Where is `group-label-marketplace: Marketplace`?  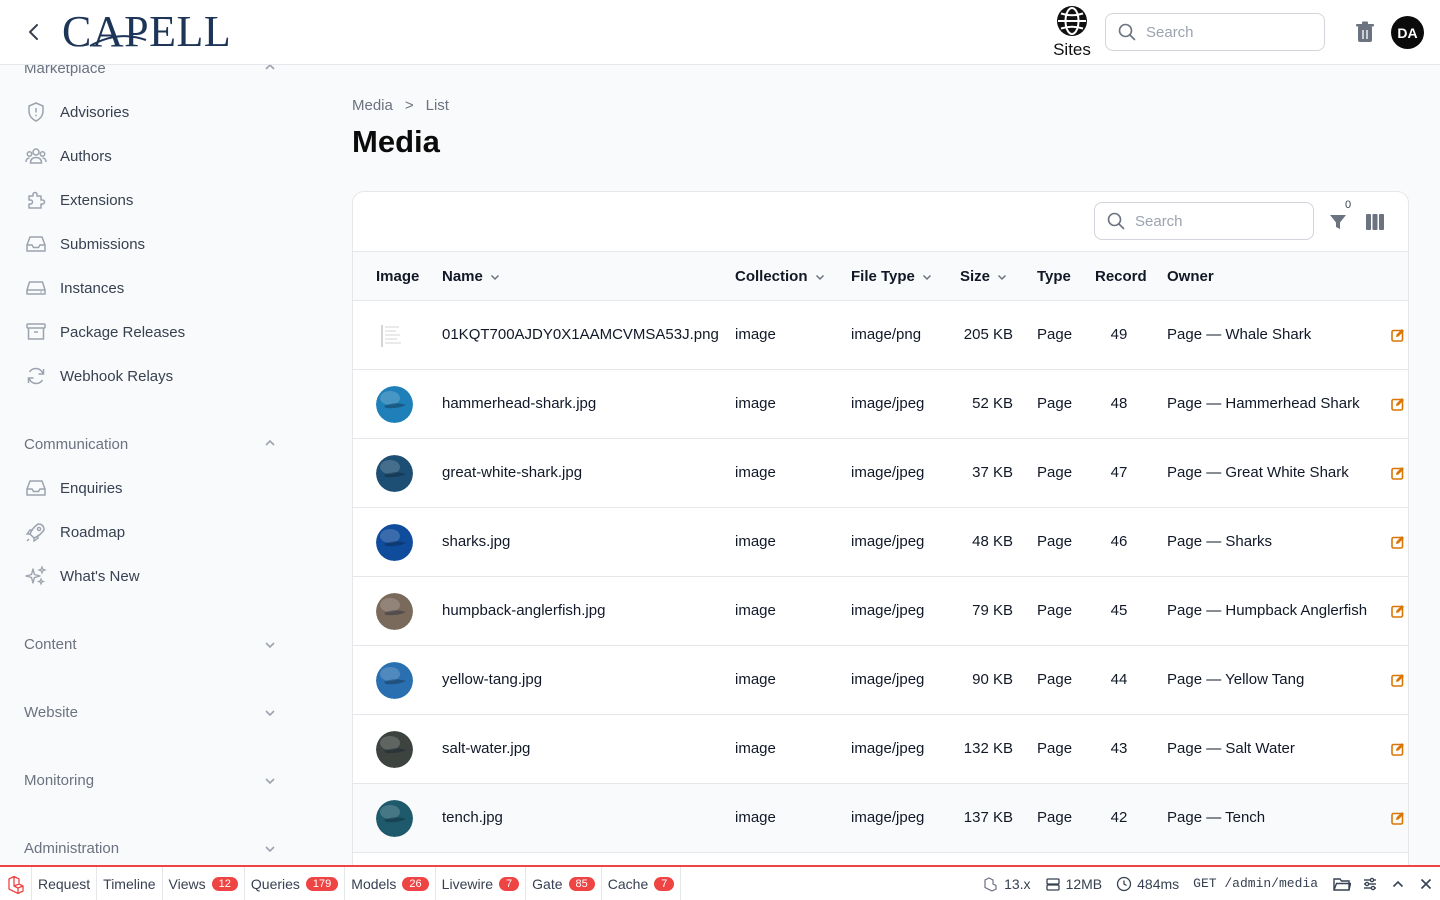
group-label-marketplace: Marketplace is located at coordinates (65, 71).